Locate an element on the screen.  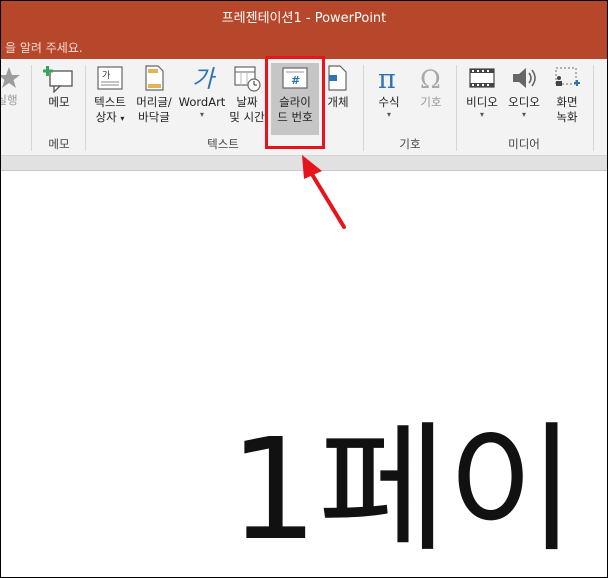
text-box-button: 가 텍스트 상자 ▾ is located at coordinates (110, 94).